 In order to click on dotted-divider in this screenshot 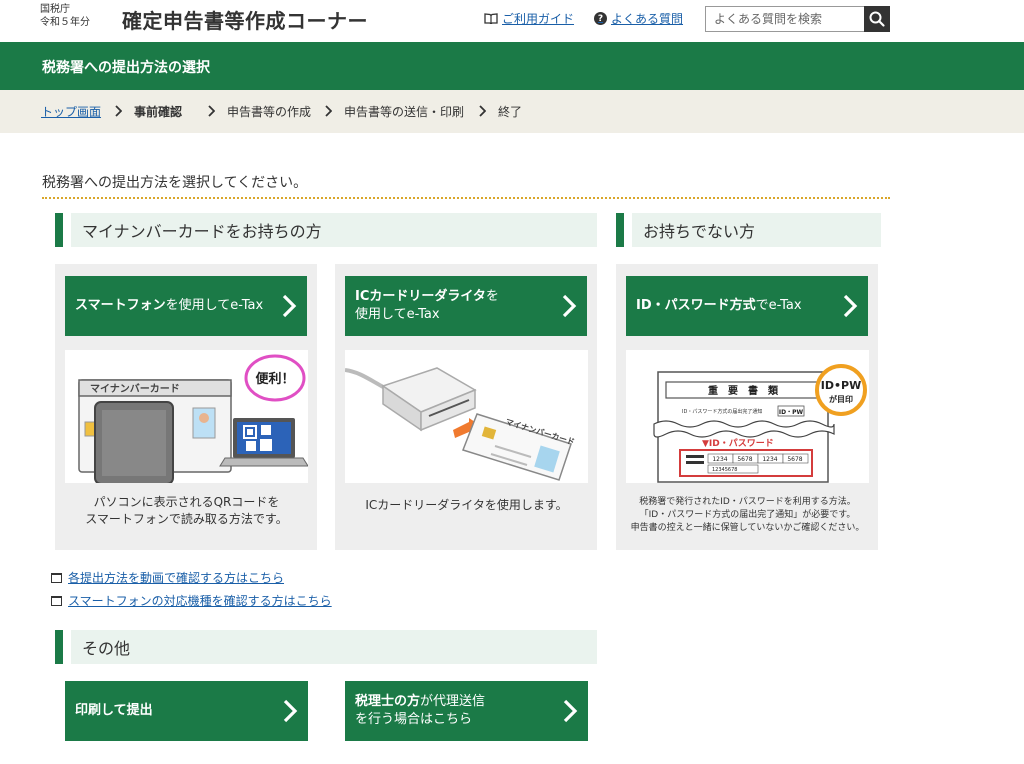, I will do `click(466, 198)`.